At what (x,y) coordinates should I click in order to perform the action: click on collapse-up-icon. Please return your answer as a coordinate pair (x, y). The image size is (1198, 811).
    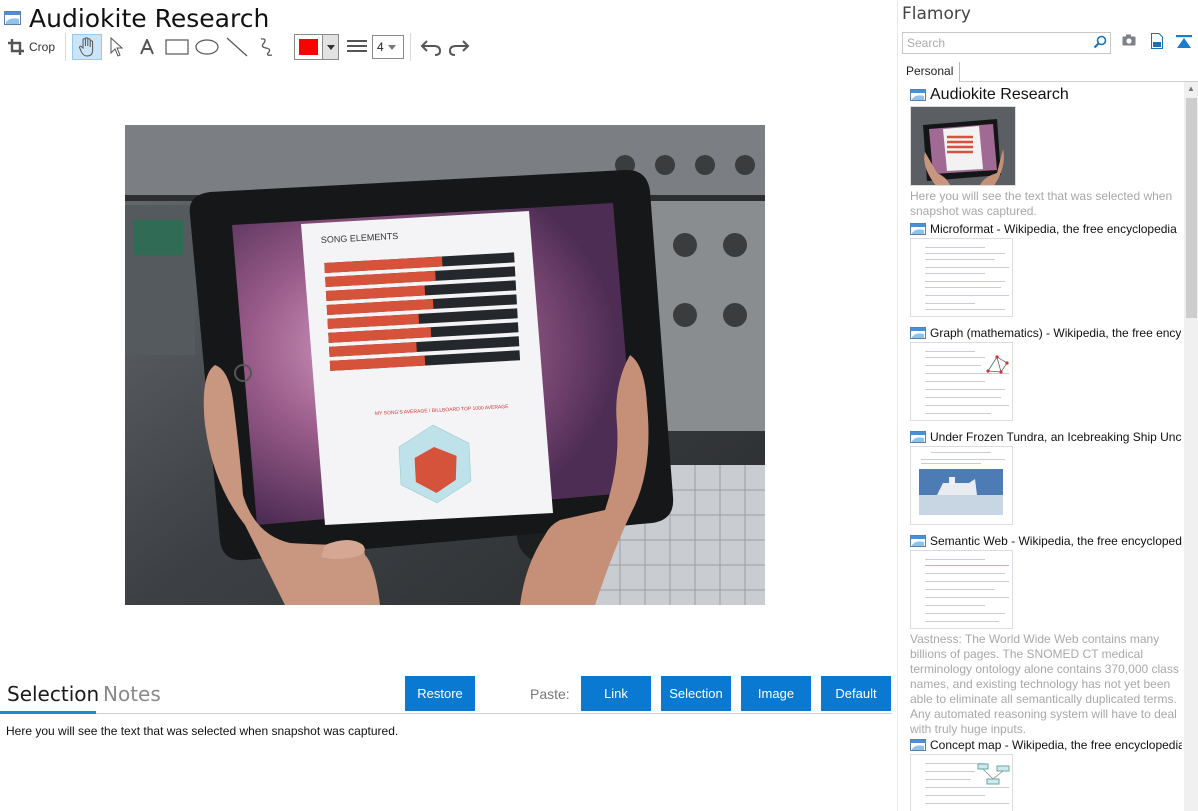
    Looking at the image, I should click on (1184, 42).